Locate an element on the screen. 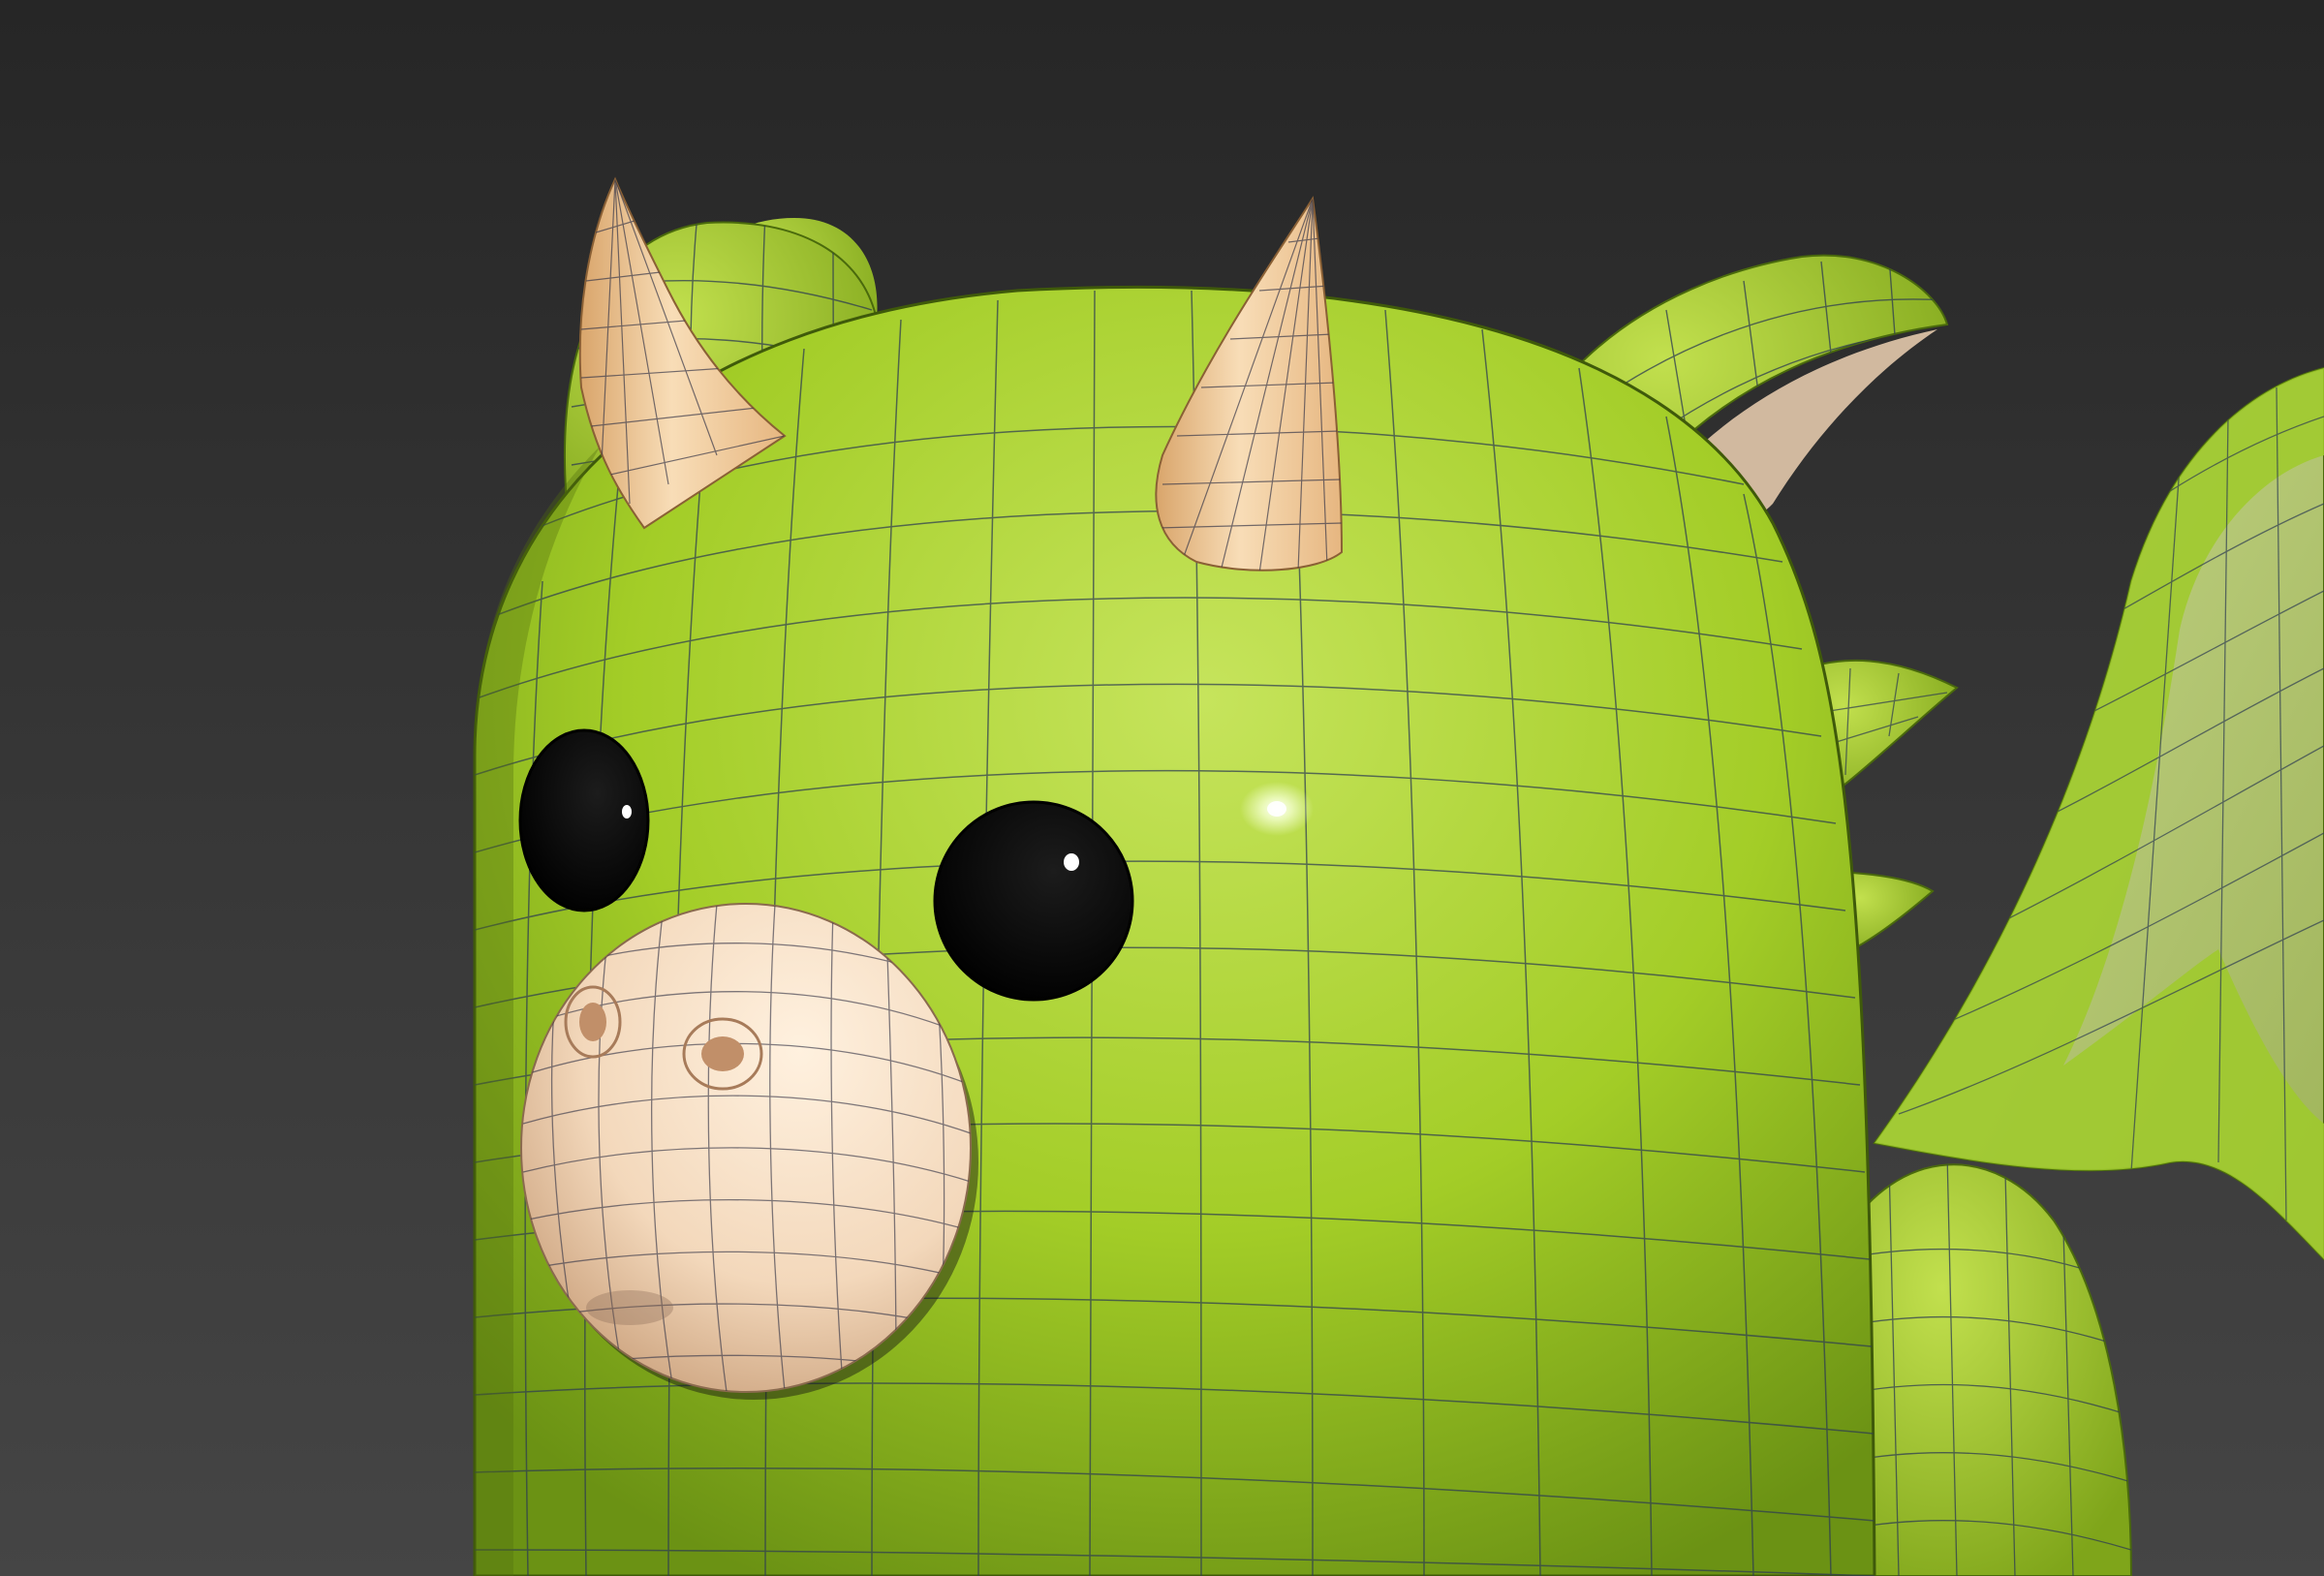  lower-body is located at coordinates (1986, 1369).